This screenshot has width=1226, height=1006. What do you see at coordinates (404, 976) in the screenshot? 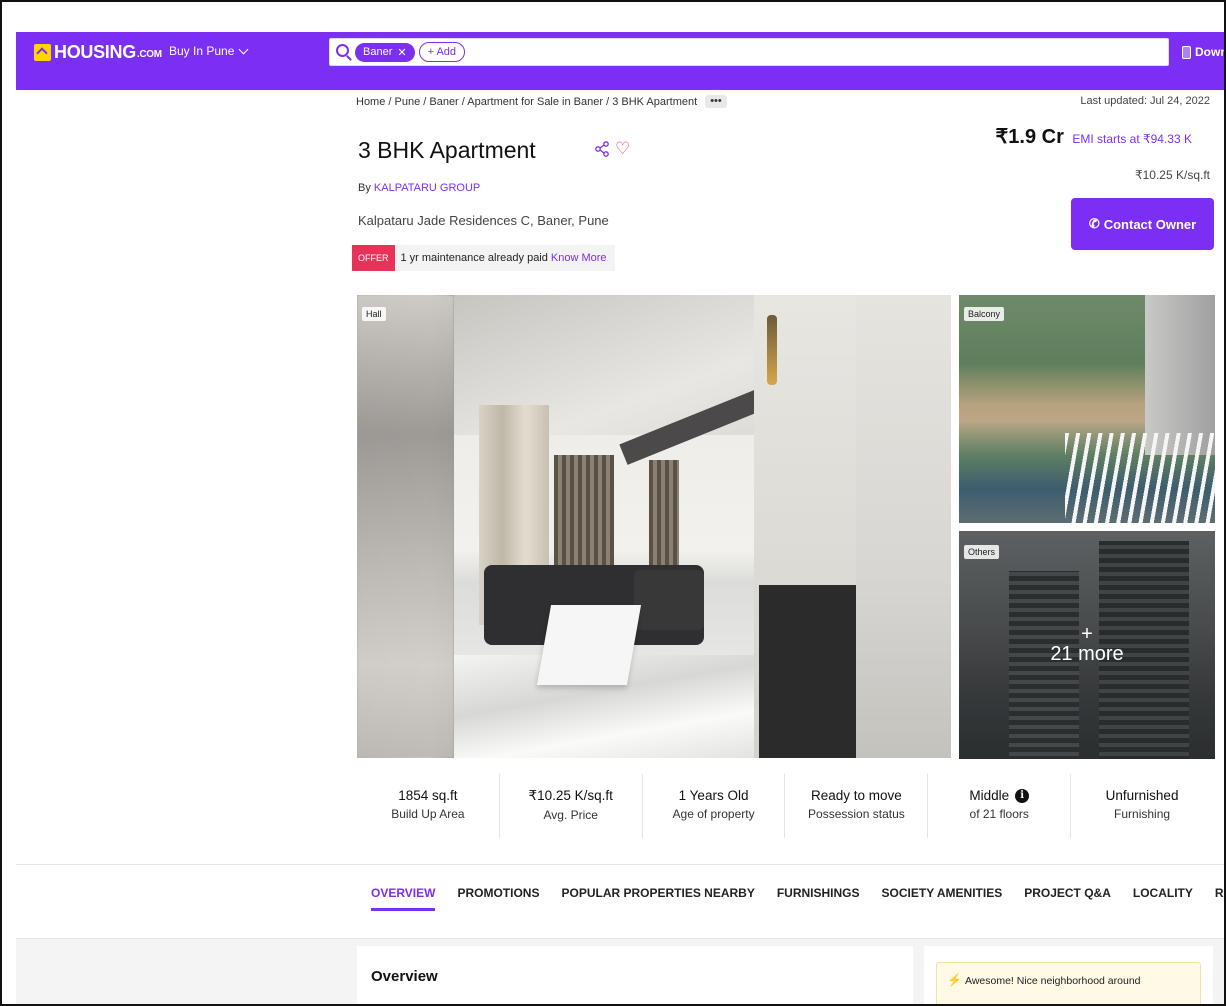
I see `overview-heading: Overview` at bounding box center [404, 976].